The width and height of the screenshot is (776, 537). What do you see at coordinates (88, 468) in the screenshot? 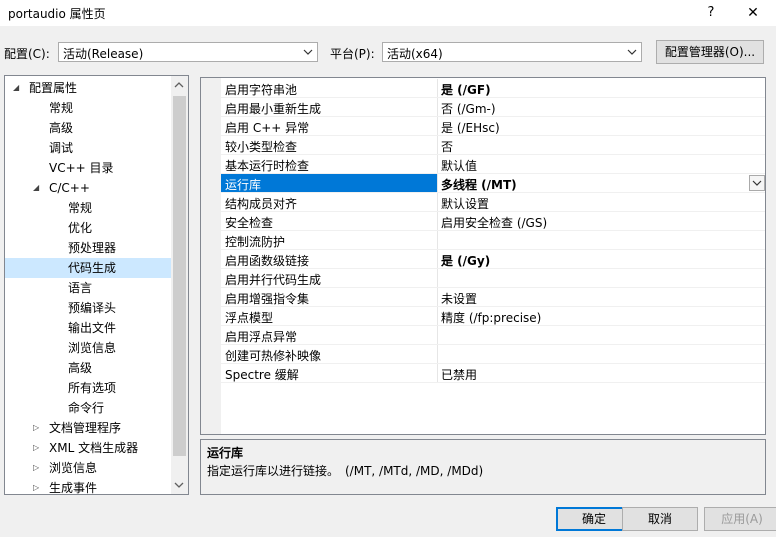
I see `tree-item: ▷ 浏览信息` at bounding box center [88, 468].